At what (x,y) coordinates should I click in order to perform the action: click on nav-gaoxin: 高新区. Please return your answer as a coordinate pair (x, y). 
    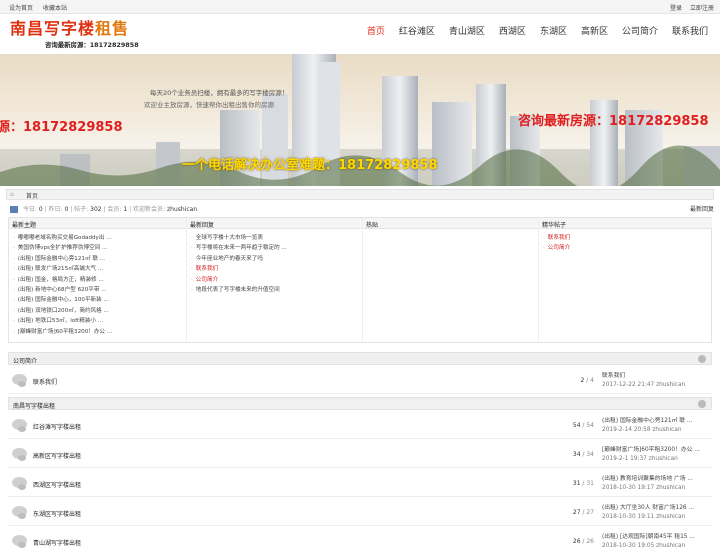
    Looking at the image, I should click on (594, 32).